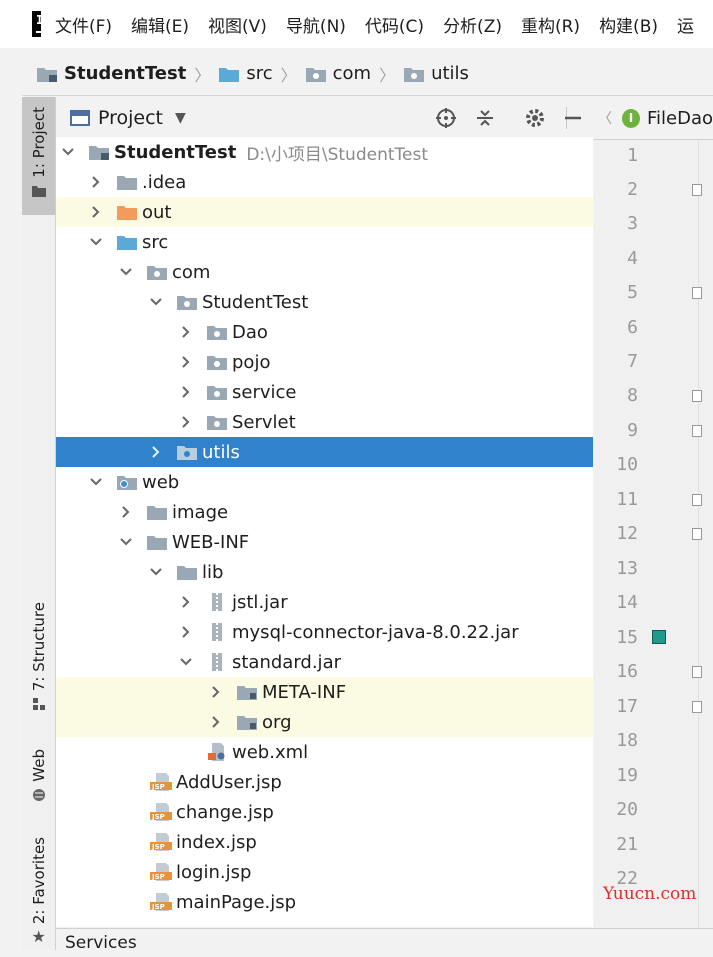  Describe the element at coordinates (485, 118) in the screenshot. I see `collapse-all-icon` at that location.